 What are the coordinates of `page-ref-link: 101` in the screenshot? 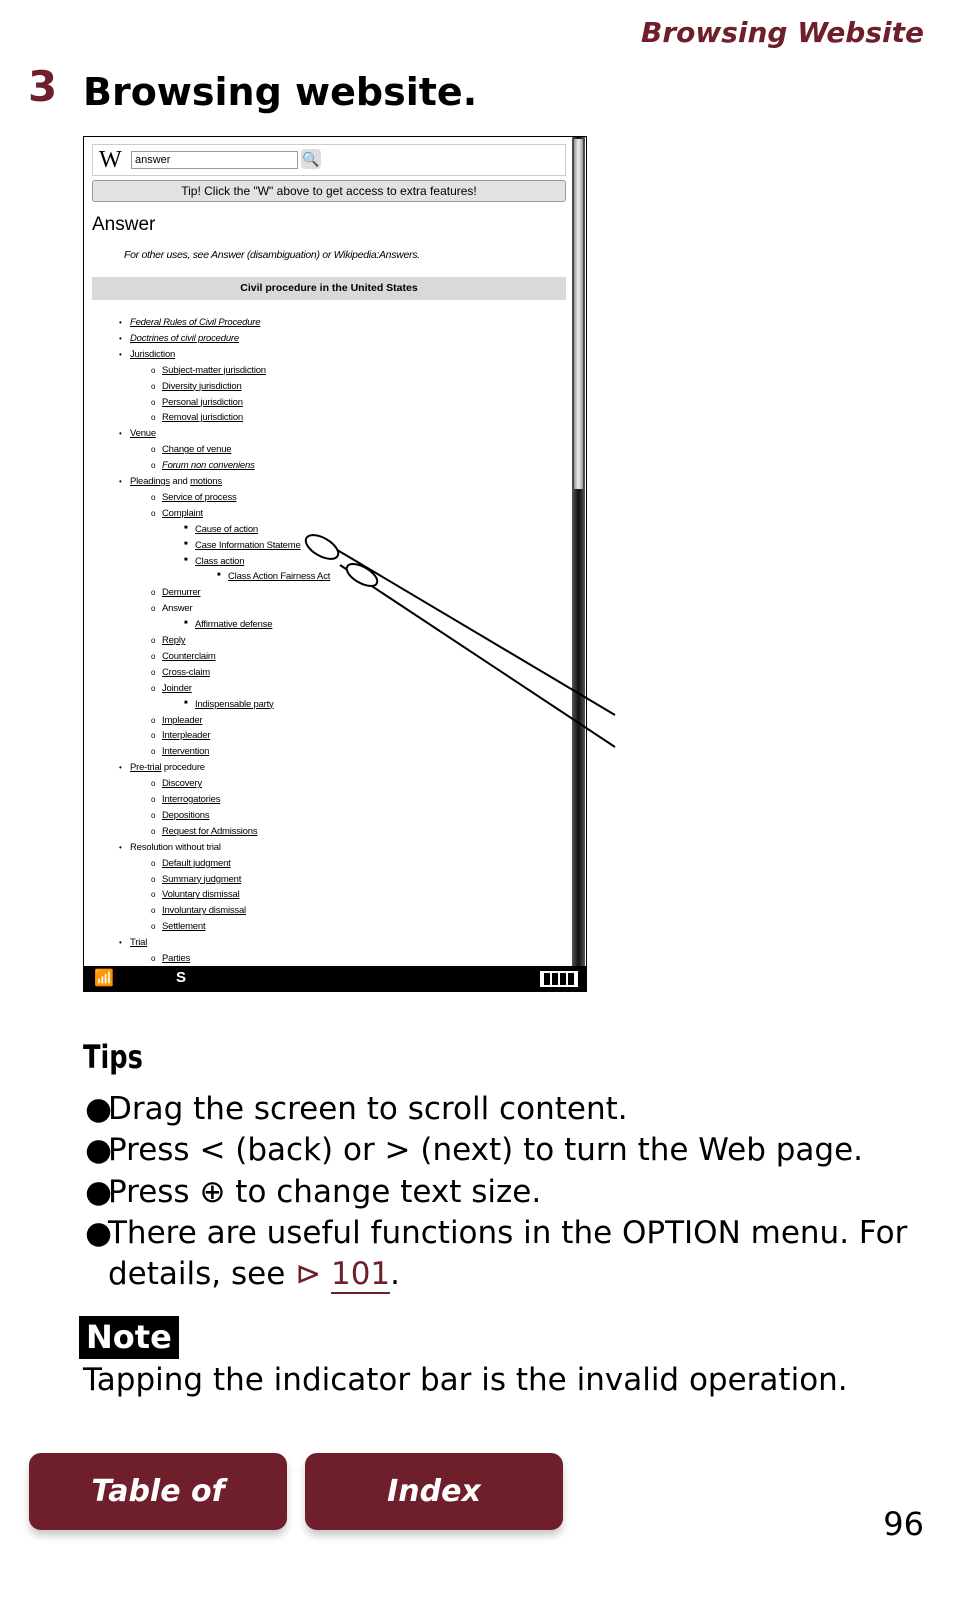 It's located at (360, 1275).